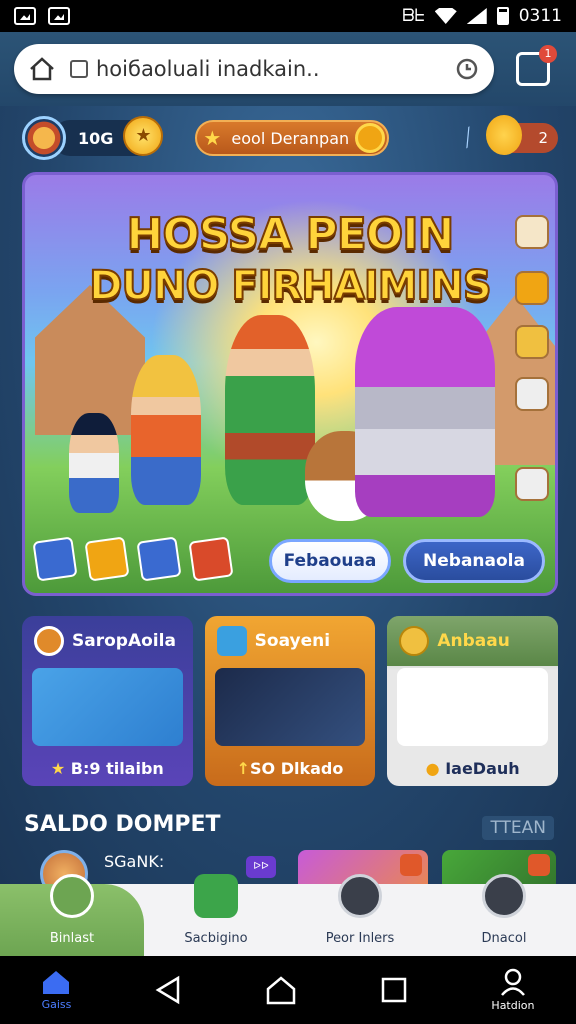 This screenshot has height=1024, width=576. What do you see at coordinates (445, 16) in the screenshot?
I see `wifi-icon` at bounding box center [445, 16].